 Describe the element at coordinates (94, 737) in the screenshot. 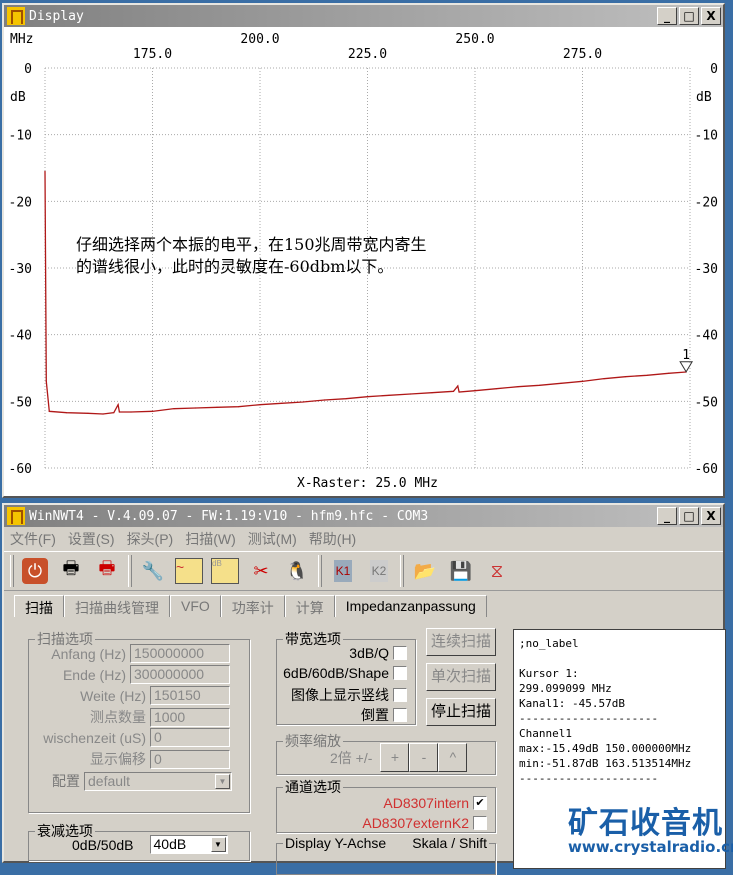

I see `scan-field-label: wischenzeit (uS)` at that location.